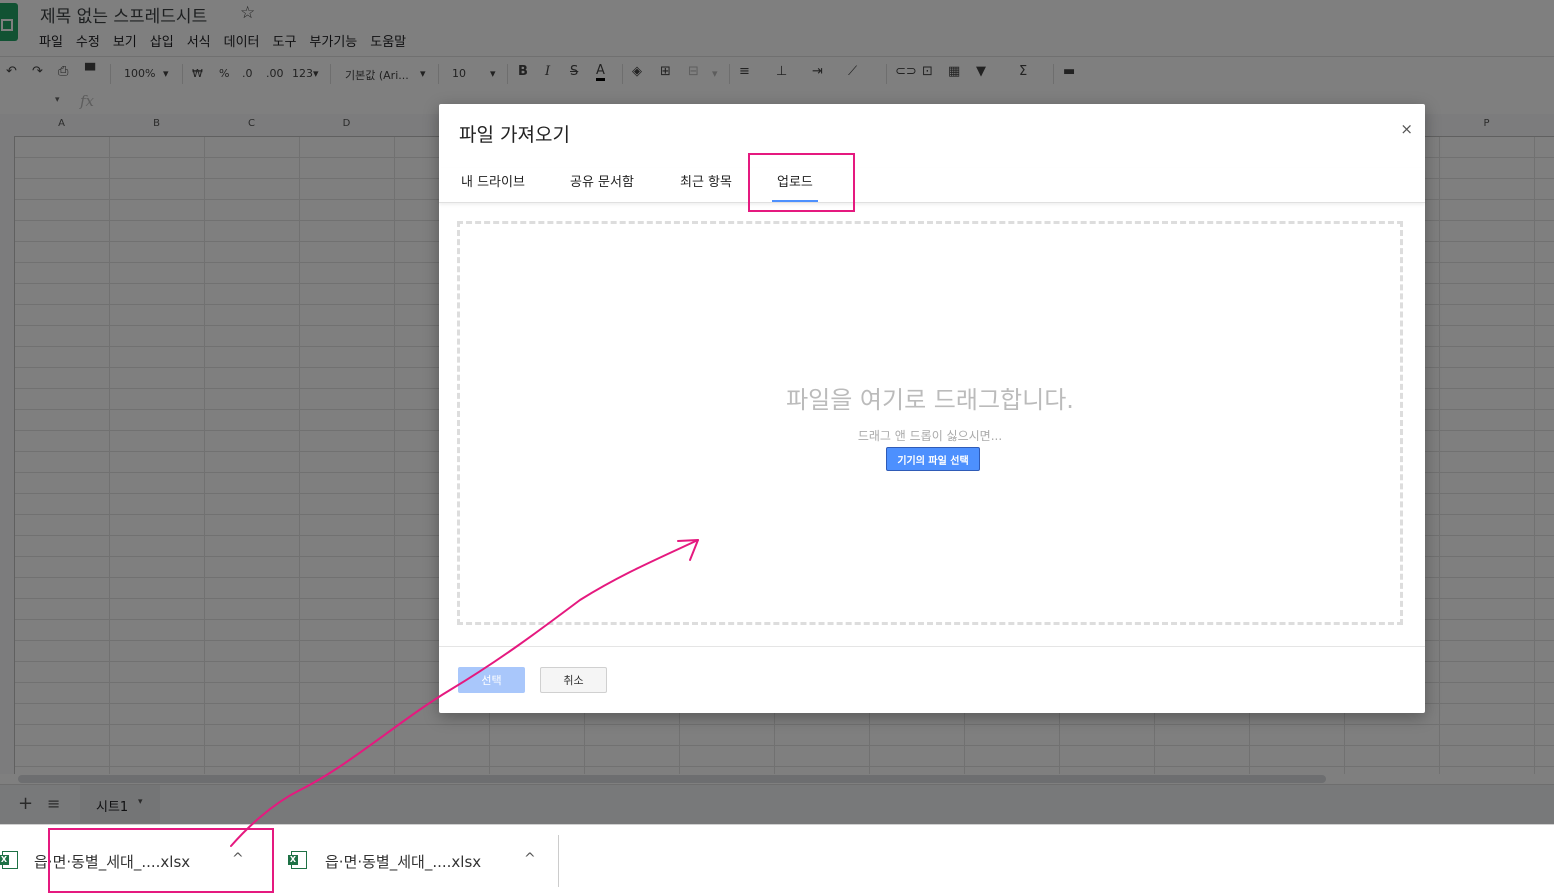 This screenshot has width=1554, height=895. I want to click on tab-recent: 최근 항목, so click(706, 180).